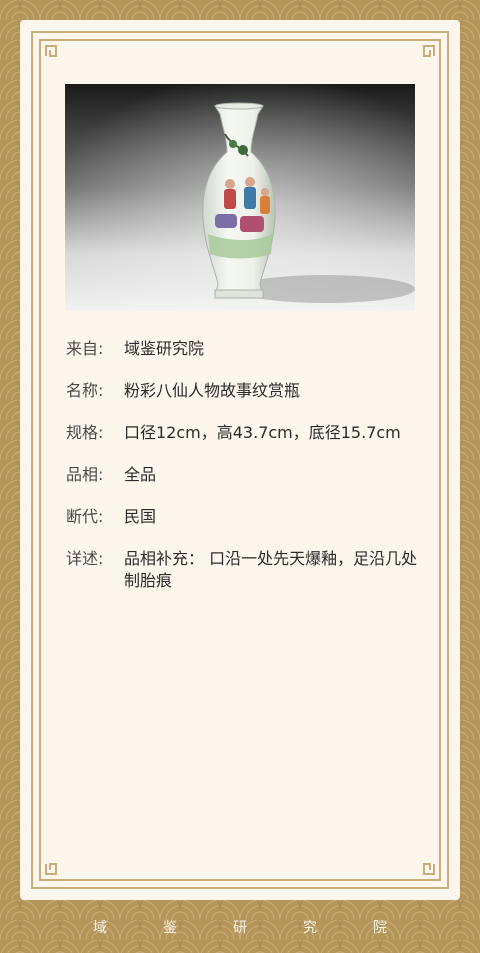  What do you see at coordinates (85, 348) in the screenshot?
I see `source-label: 来自:` at bounding box center [85, 348].